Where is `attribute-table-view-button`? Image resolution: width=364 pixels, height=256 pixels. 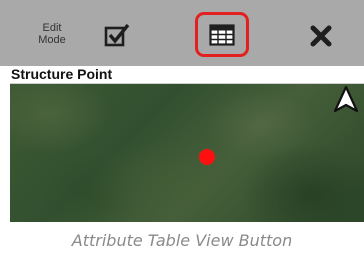
attribute-table-view-button is located at coordinates (222, 34).